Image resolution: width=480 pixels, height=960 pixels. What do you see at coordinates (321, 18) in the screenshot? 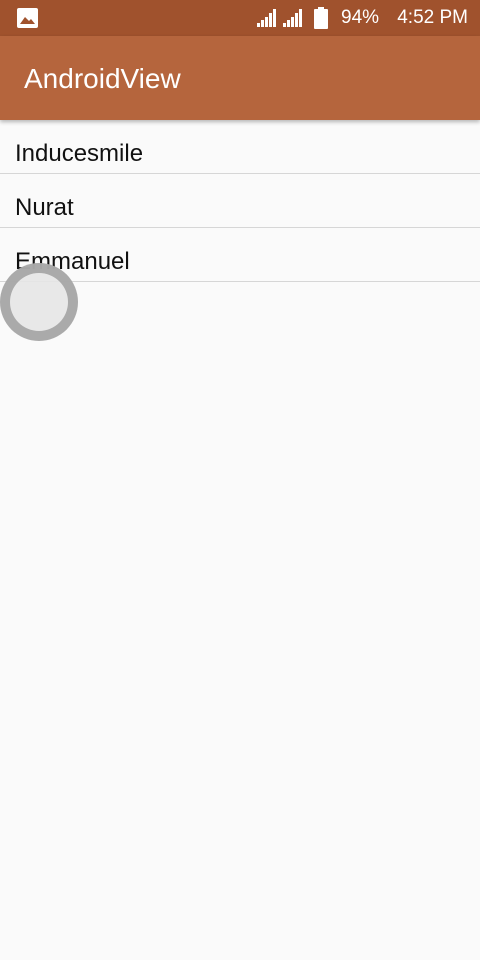
I see `battery-icon` at bounding box center [321, 18].